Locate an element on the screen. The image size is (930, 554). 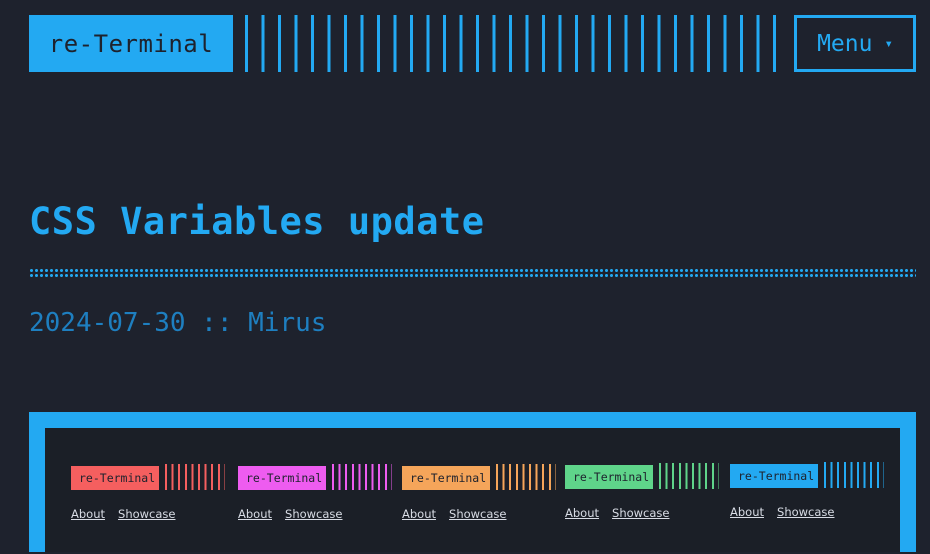
site-header: re-Terminal Menu ▾ is located at coordinates (472, 43).